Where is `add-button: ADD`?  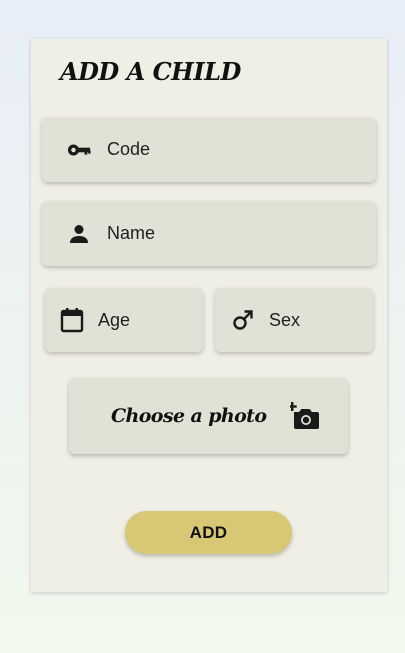
add-button: ADD is located at coordinates (208, 532).